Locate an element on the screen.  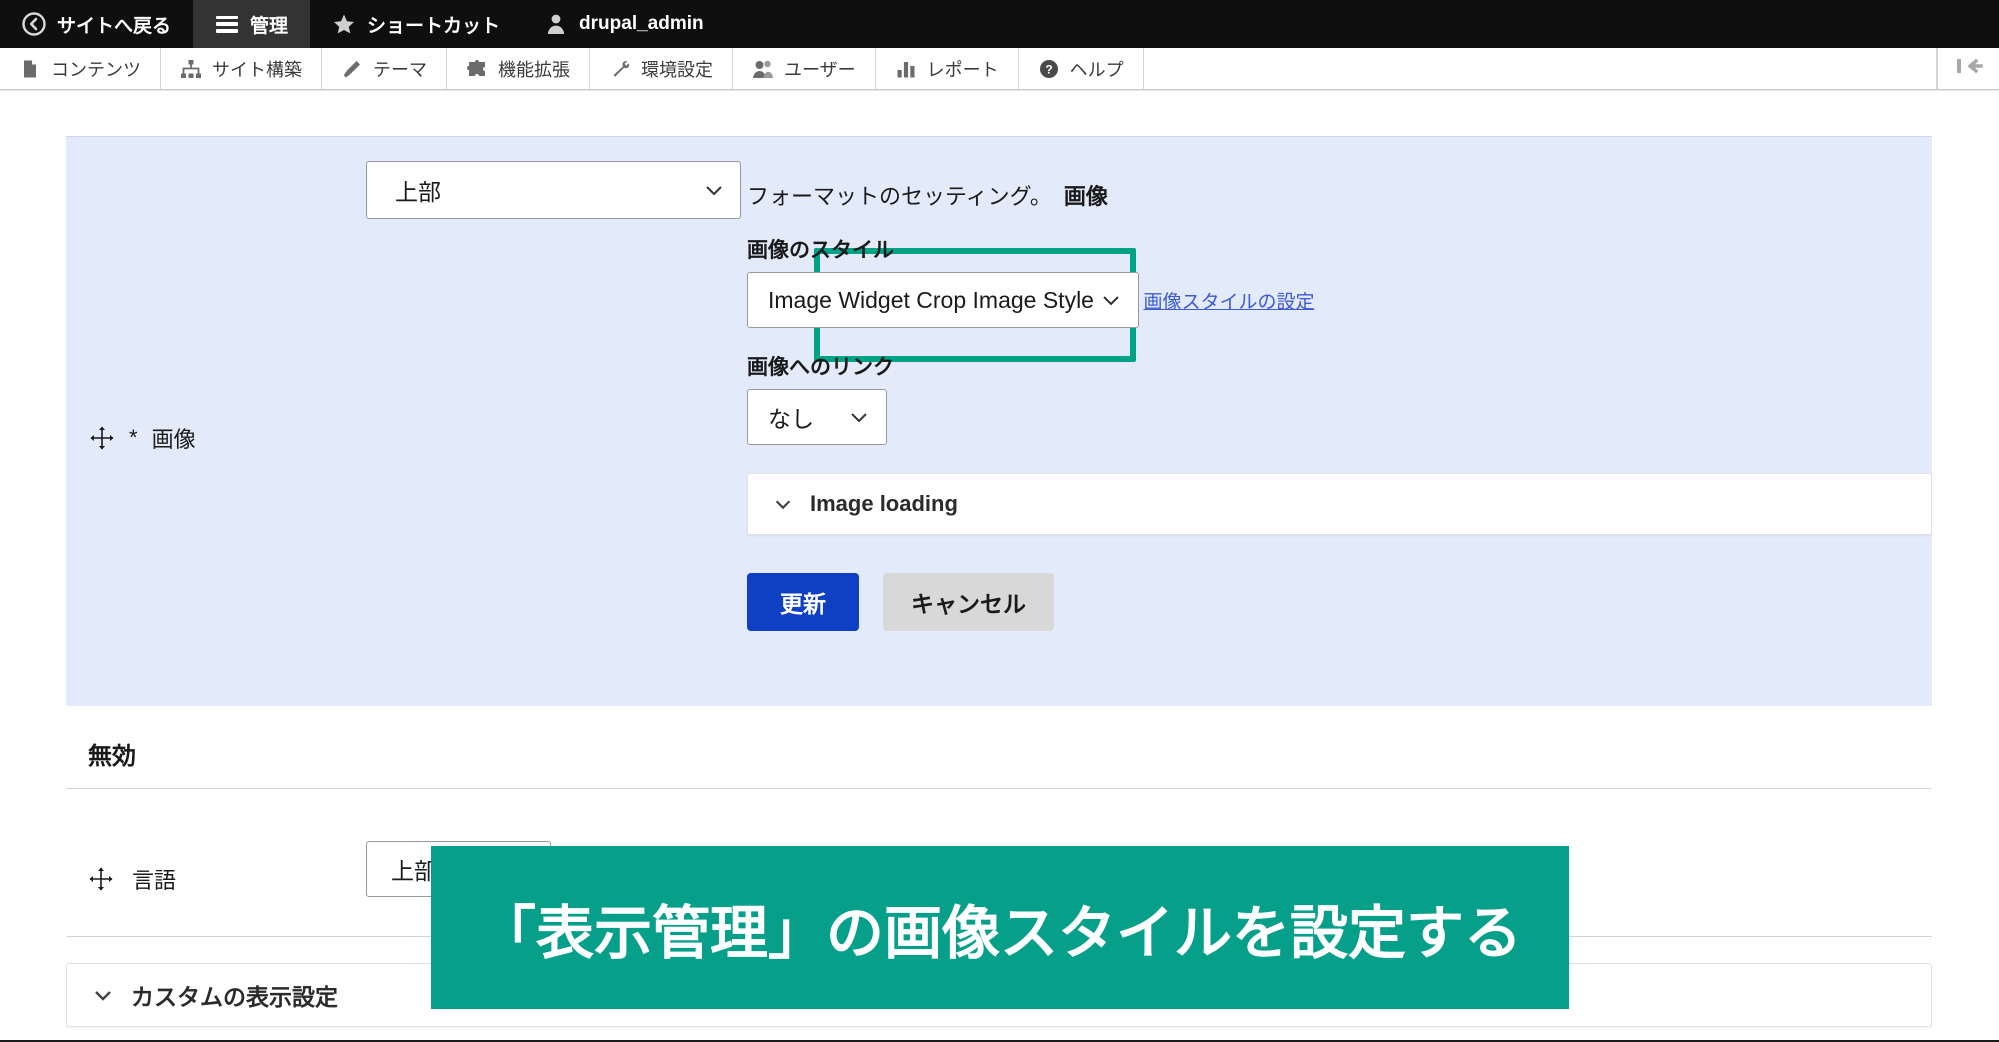
wrench-icon is located at coordinates (620, 69).